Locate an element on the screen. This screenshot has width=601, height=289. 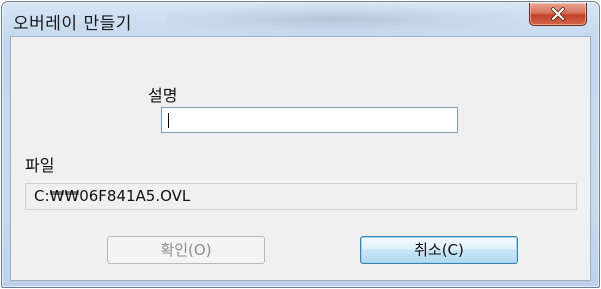
close-icon is located at coordinates (558, 14).